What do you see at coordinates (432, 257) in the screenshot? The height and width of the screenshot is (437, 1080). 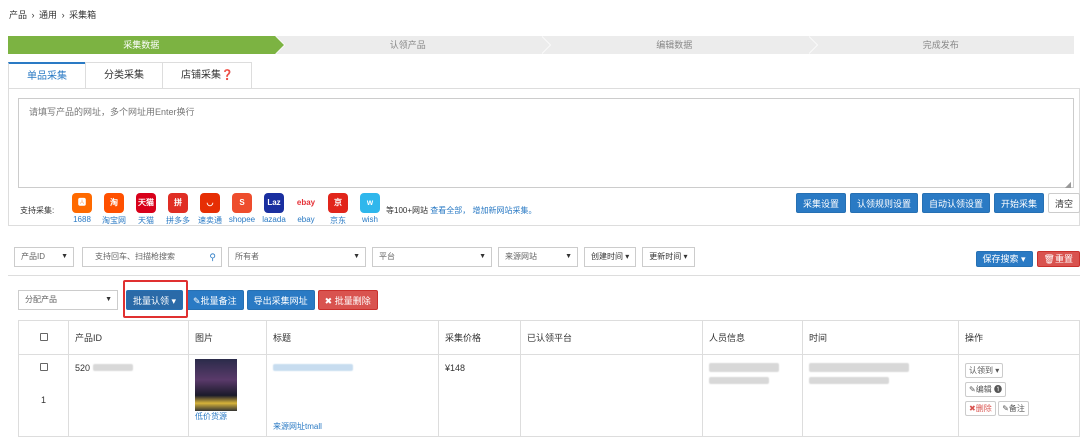 I see `platform-select: 平台 ▼` at bounding box center [432, 257].